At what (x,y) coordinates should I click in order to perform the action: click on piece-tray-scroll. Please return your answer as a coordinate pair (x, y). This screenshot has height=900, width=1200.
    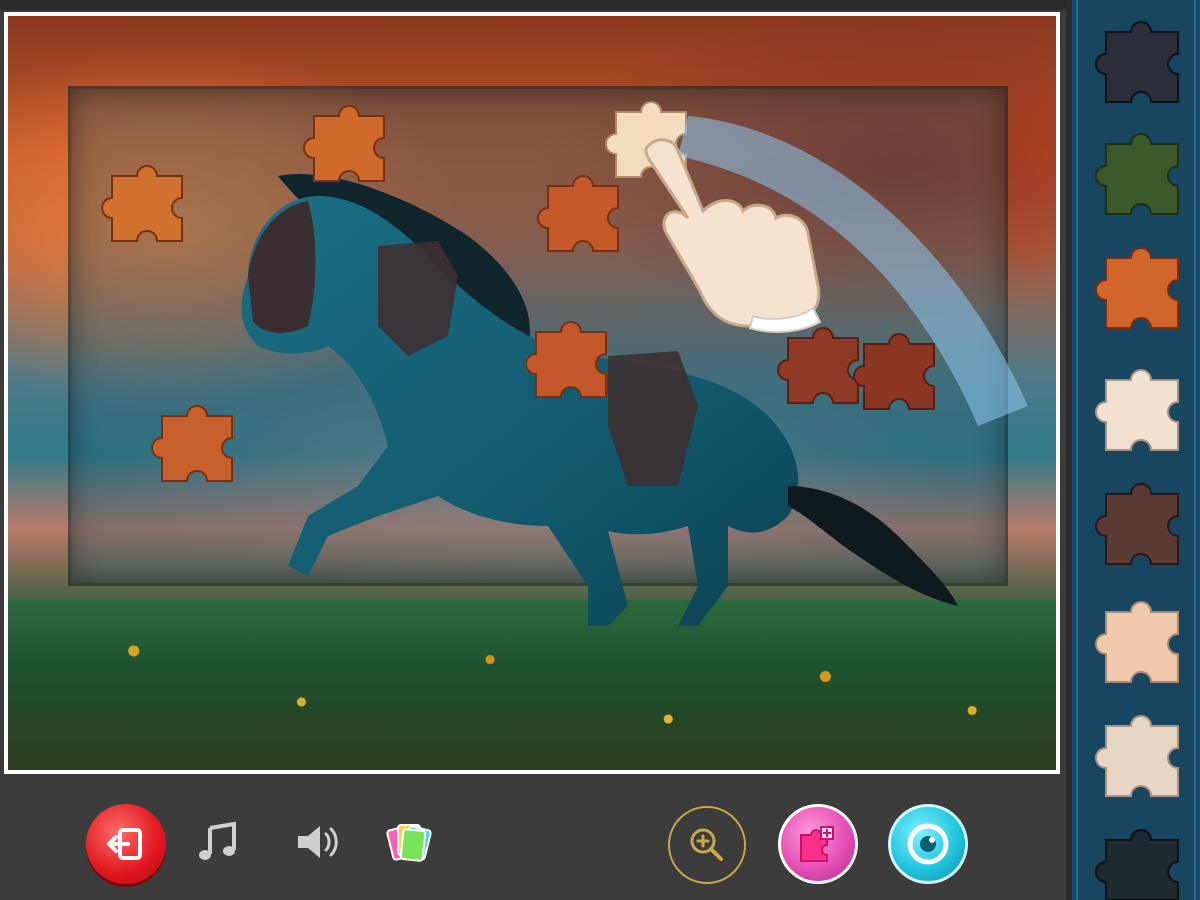
    Looking at the image, I should click on (1136, 450).